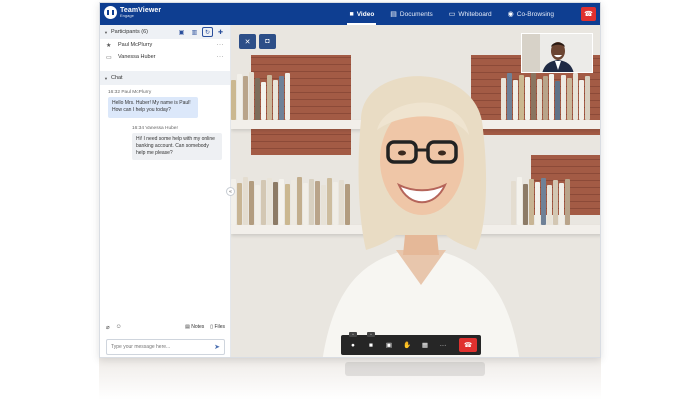 This screenshot has height=400, width=700. What do you see at coordinates (116, 78) in the screenshot?
I see `chat-title: Chat` at bounding box center [116, 78].